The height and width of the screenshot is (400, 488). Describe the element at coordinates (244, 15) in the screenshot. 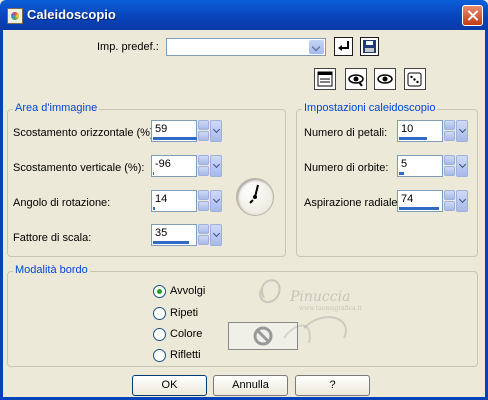

I see `title-bar: Caleidoscopio` at that location.